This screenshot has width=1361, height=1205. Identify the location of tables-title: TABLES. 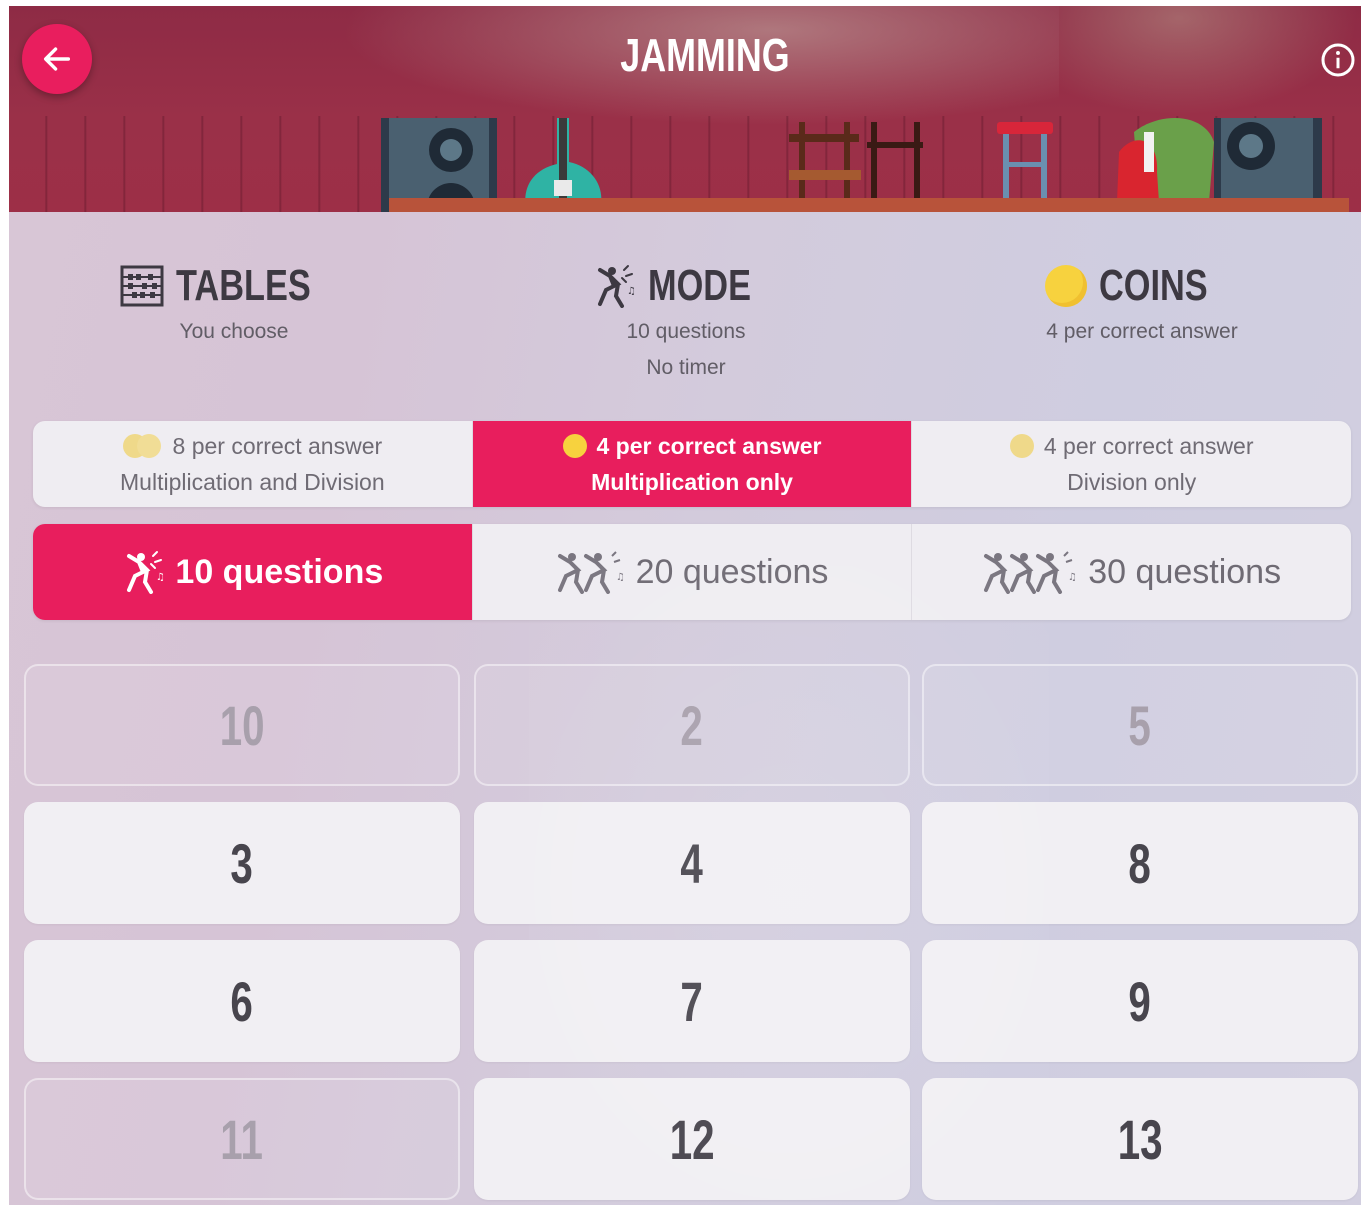
(243, 285).